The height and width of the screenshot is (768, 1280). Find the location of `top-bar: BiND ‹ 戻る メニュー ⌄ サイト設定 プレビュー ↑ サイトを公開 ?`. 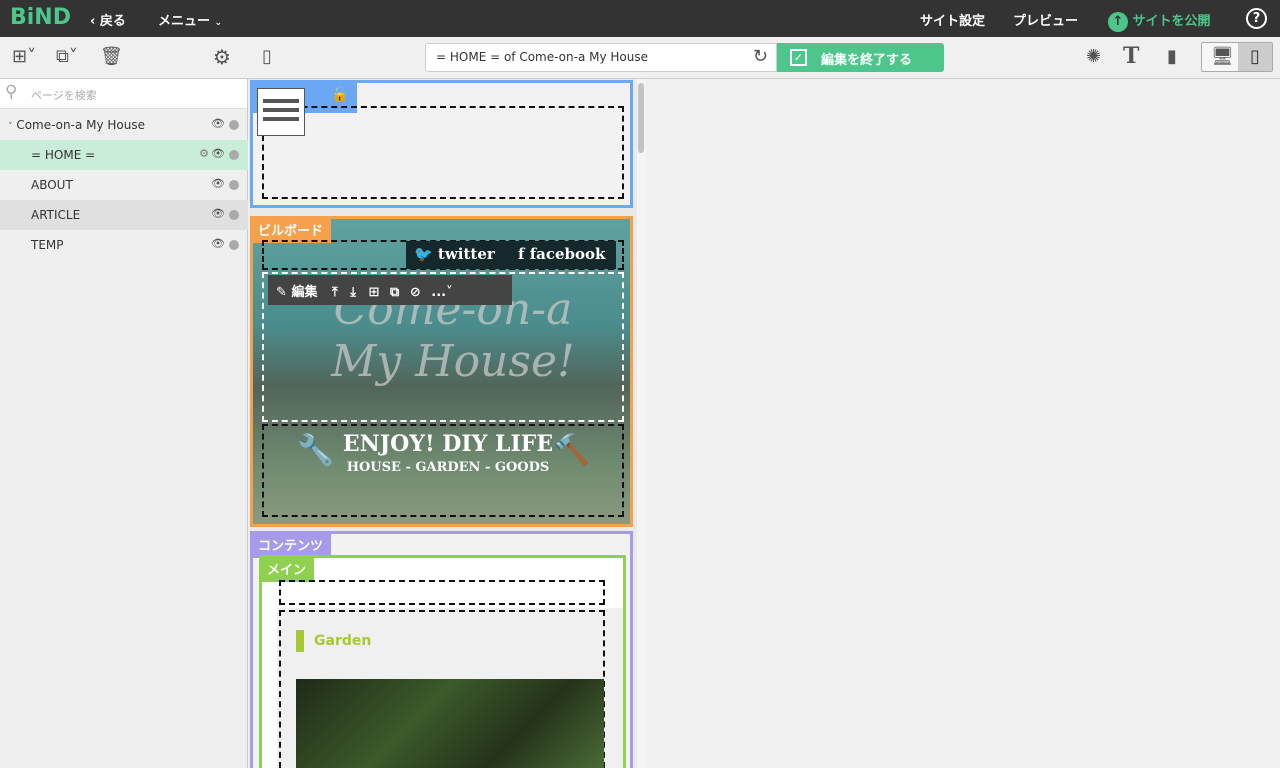

top-bar: BiND ‹ 戻る メニュー ⌄ サイト設定 プレビュー ↑ サイトを公開 ? is located at coordinates (640, 18).